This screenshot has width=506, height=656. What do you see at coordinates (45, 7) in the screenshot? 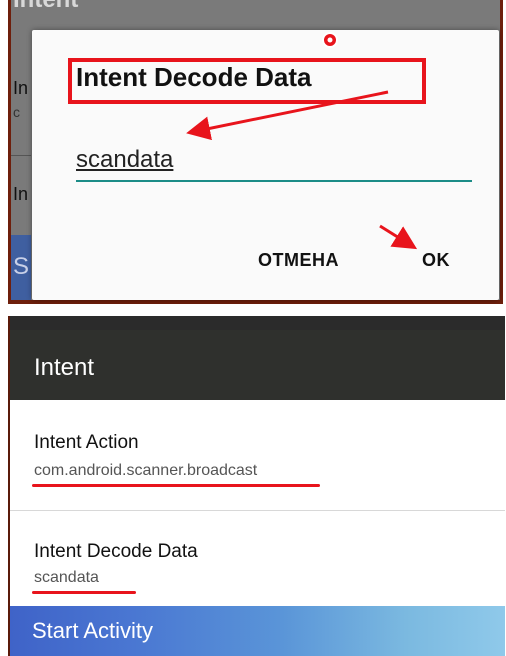
I see `background-title: Intent` at bounding box center [45, 7].